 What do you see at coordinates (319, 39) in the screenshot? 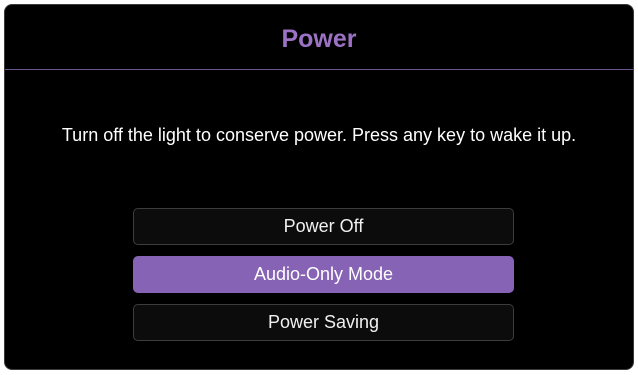
I see `dialog-title: Power` at bounding box center [319, 39].